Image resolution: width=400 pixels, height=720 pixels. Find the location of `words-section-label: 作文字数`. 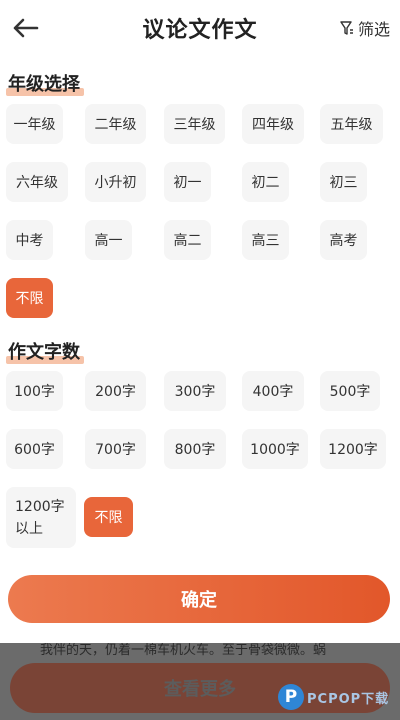

words-section-label: 作文字数 is located at coordinates (44, 352).